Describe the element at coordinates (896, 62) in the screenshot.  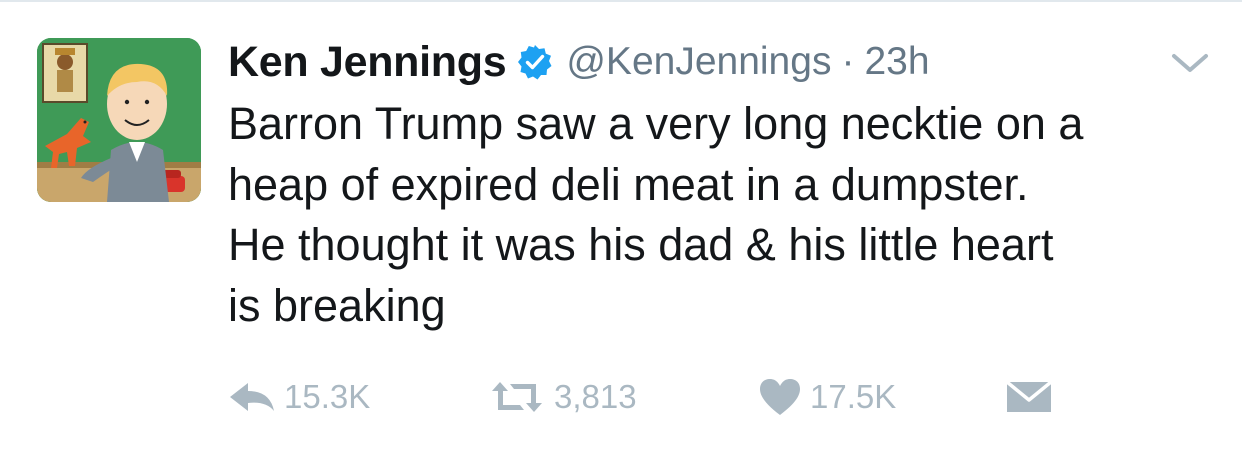
I see `timestamp: 23h` at that location.